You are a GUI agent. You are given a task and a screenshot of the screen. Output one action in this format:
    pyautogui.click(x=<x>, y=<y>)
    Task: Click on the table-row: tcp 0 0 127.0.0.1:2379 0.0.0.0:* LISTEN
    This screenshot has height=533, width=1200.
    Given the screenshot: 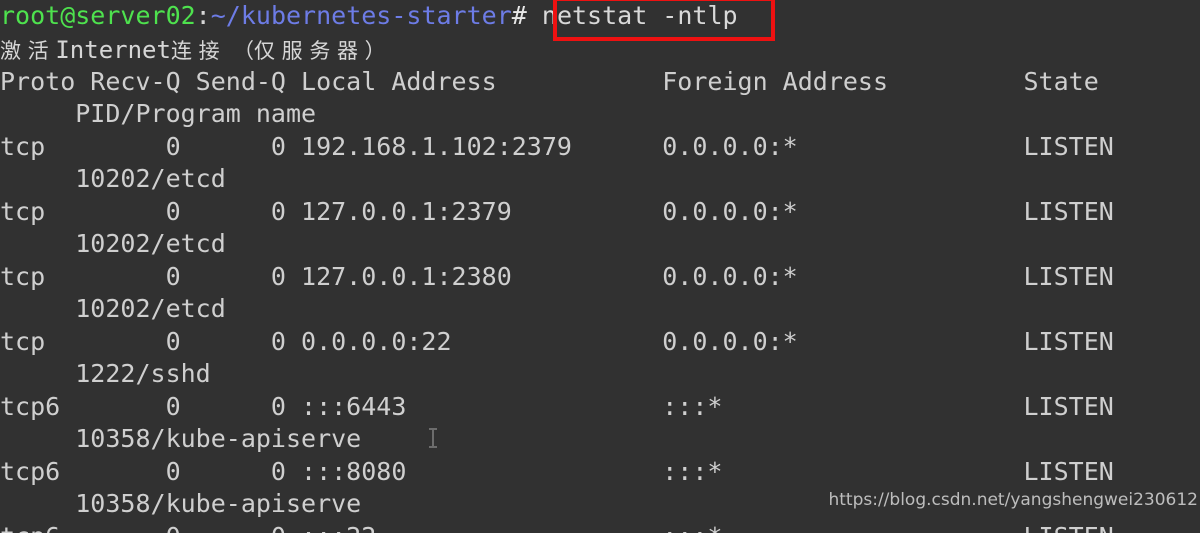 What is the action you would take?
    pyautogui.click(x=557, y=211)
    